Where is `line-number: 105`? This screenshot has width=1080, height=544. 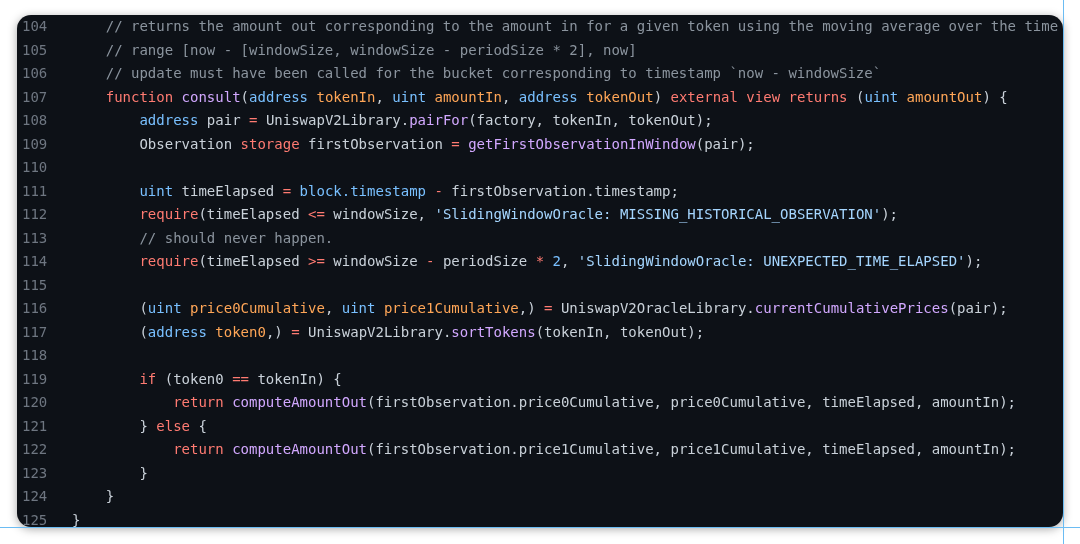
line-number: 105 is located at coordinates (35, 50).